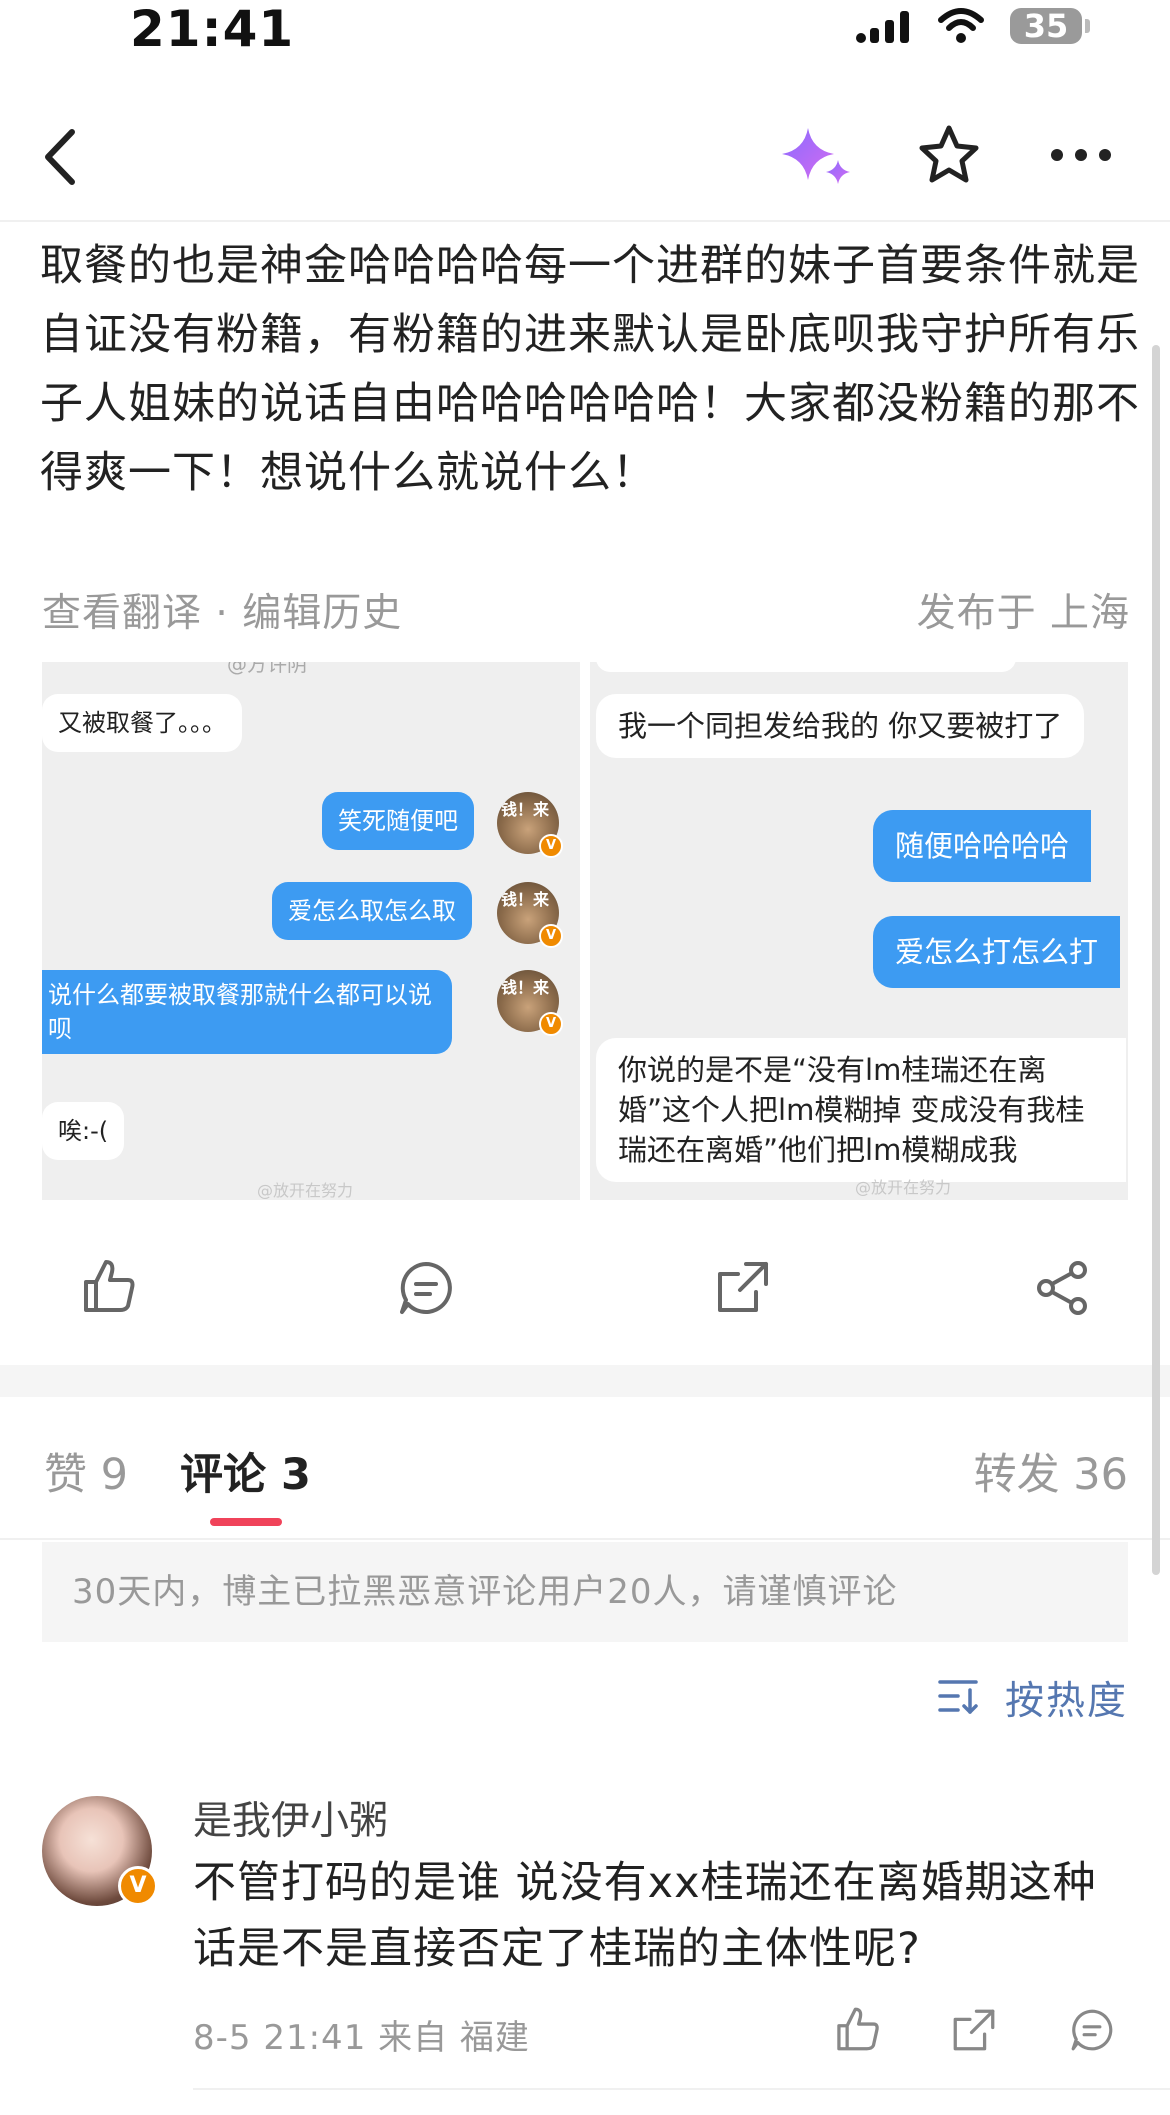 This screenshot has height=2115, width=1170. What do you see at coordinates (743, 1287) in the screenshot?
I see `repost-share-icon` at bounding box center [743, 1287].